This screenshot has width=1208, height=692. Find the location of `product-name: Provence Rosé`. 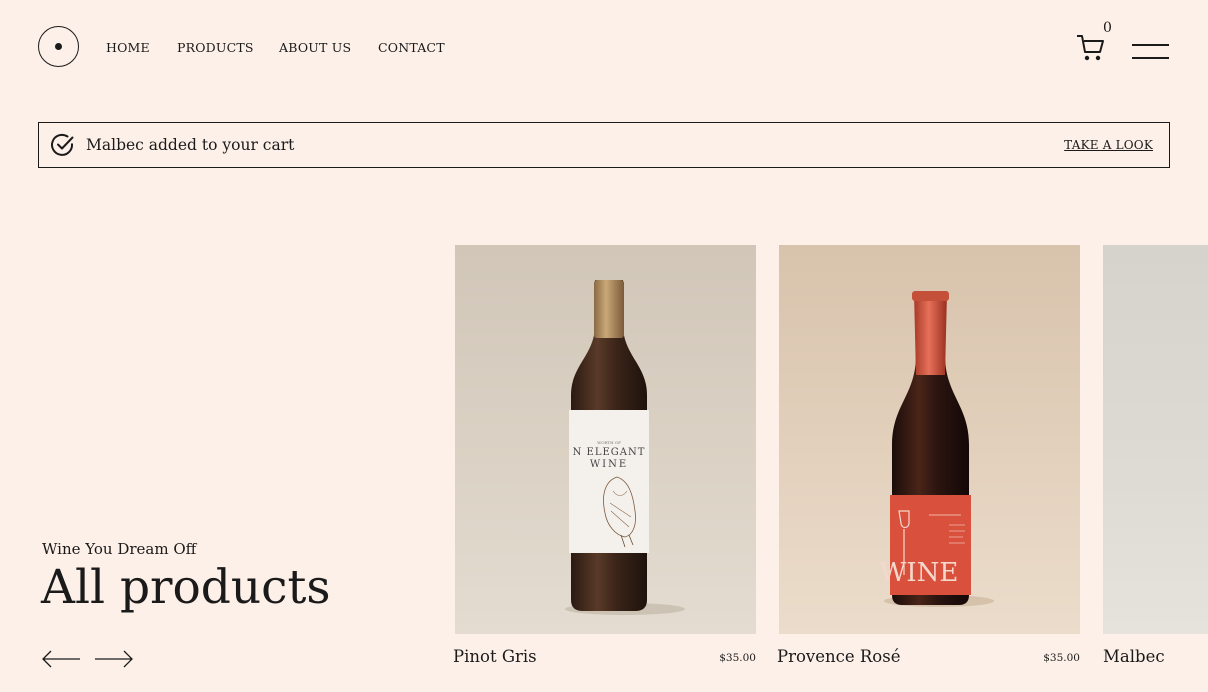

product-name: Provence Rosé is located at coordinates (838, 656).